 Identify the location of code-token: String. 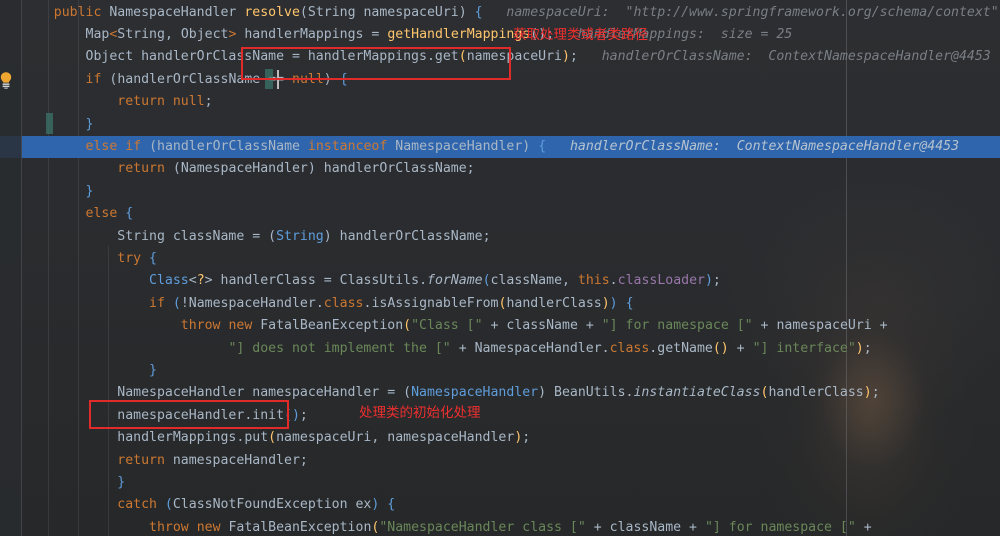
(300, 236).